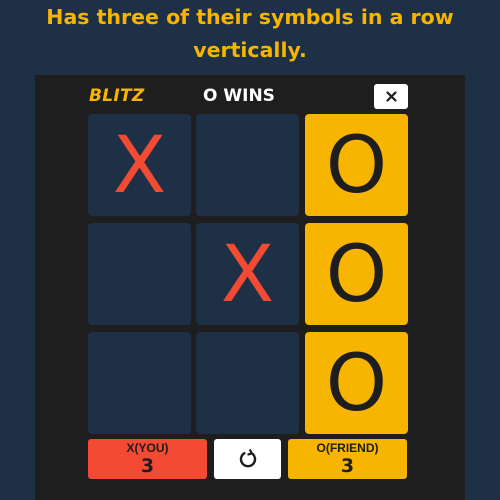  I want to click on score-card-o: O(FRIEND) 3, so click(347, 459).